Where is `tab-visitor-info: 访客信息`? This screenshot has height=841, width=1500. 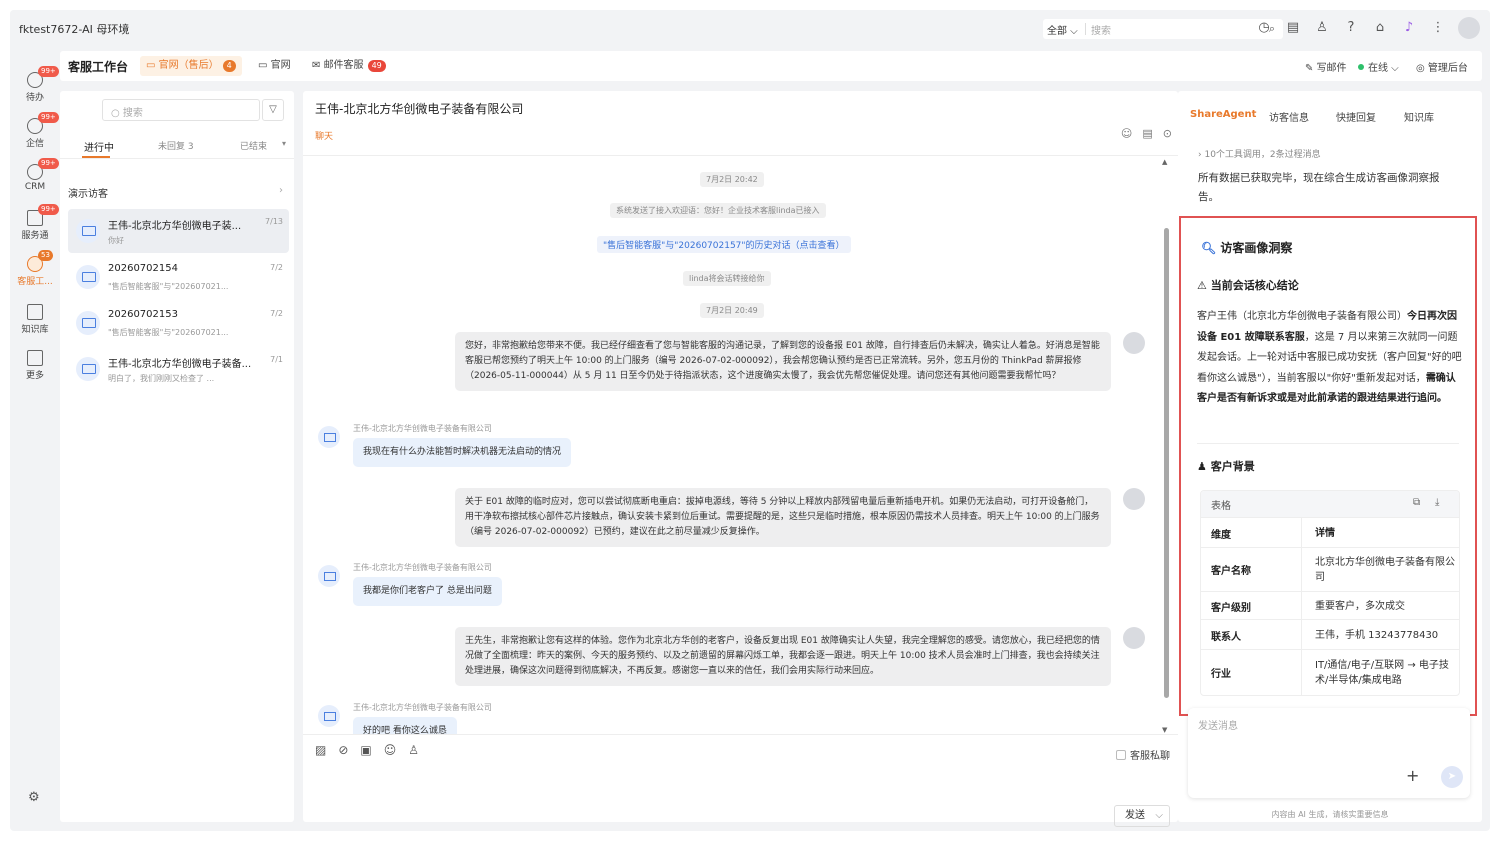 tab-visitor-info: 访客信息 is located at coordinates (1289, 116).